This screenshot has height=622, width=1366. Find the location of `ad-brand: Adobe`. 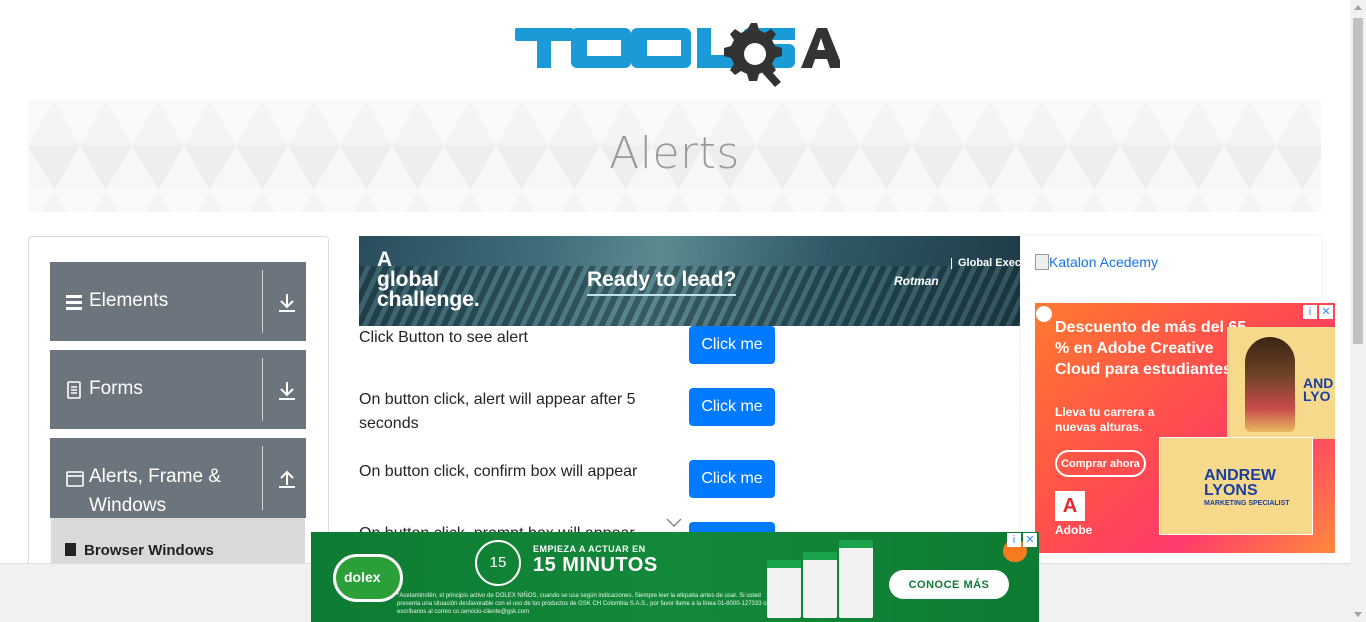

ad-brand: Adobe is located at coordinates (1074, 530).